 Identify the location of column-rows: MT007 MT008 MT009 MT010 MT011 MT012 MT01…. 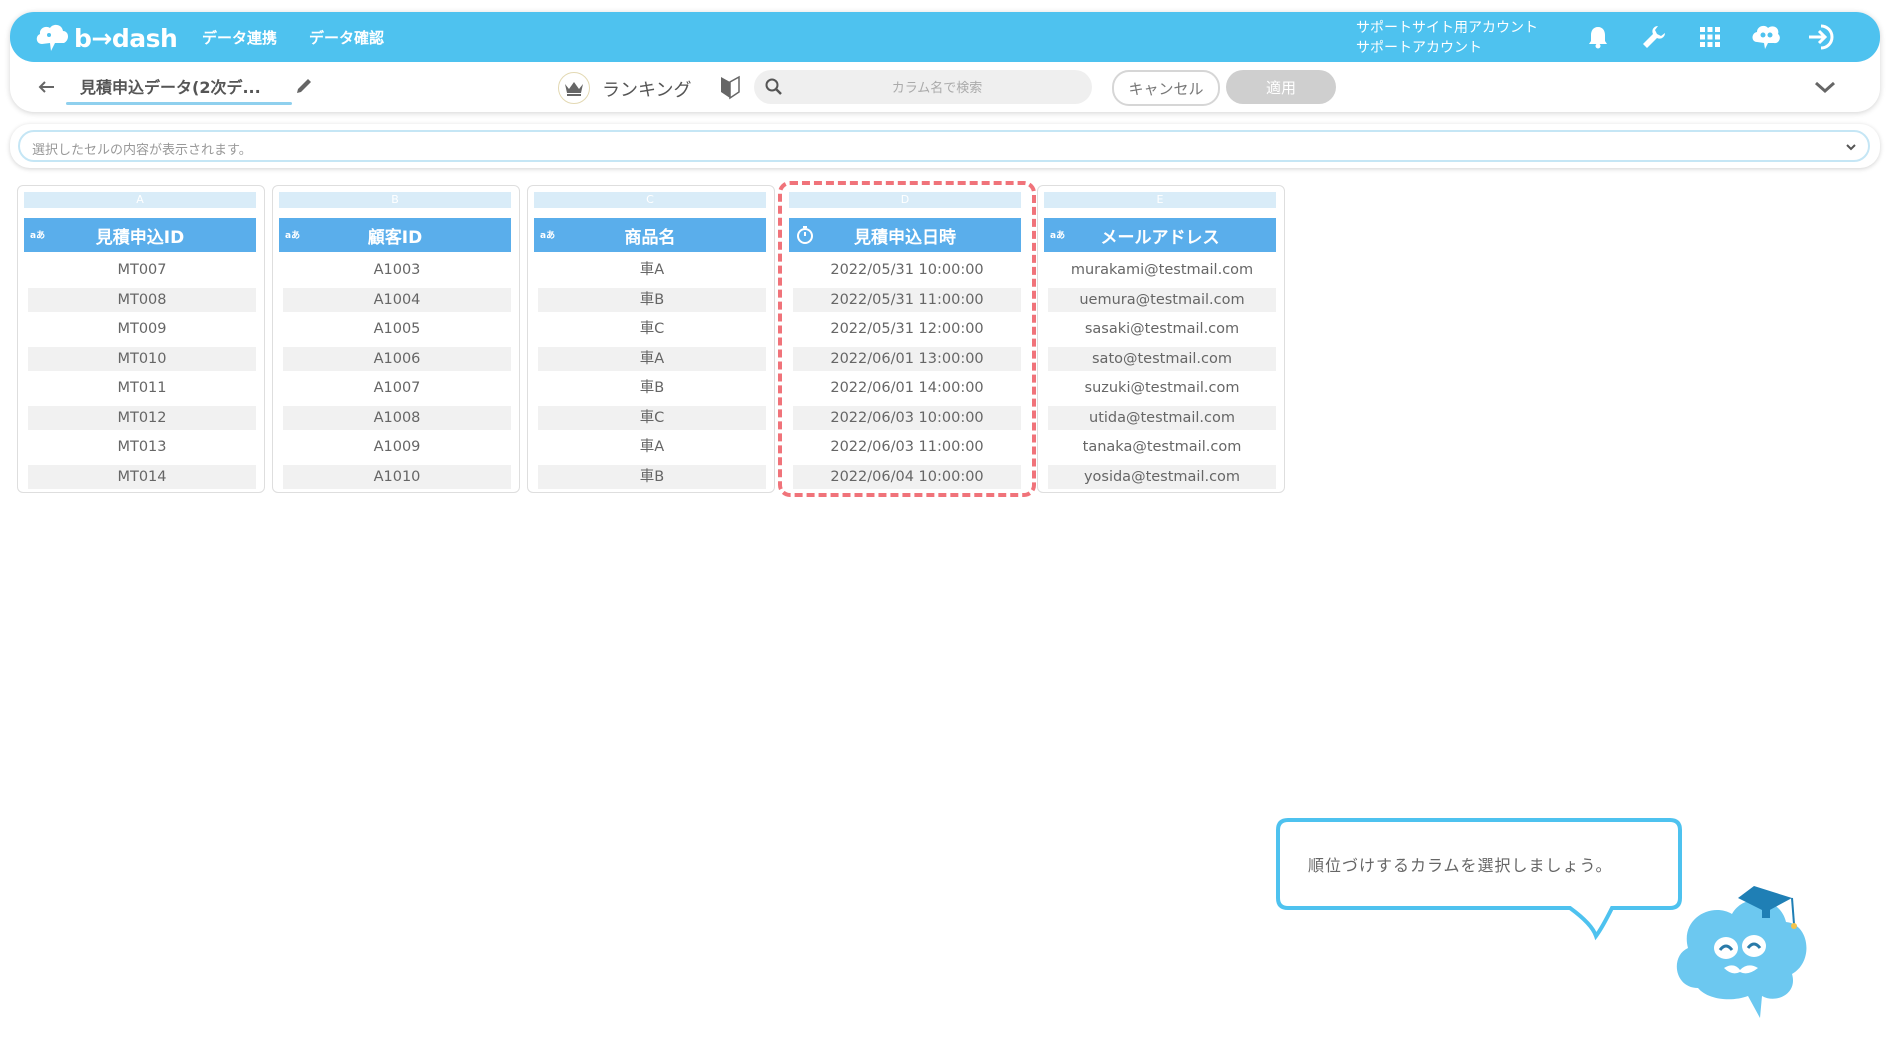
(142, 376).